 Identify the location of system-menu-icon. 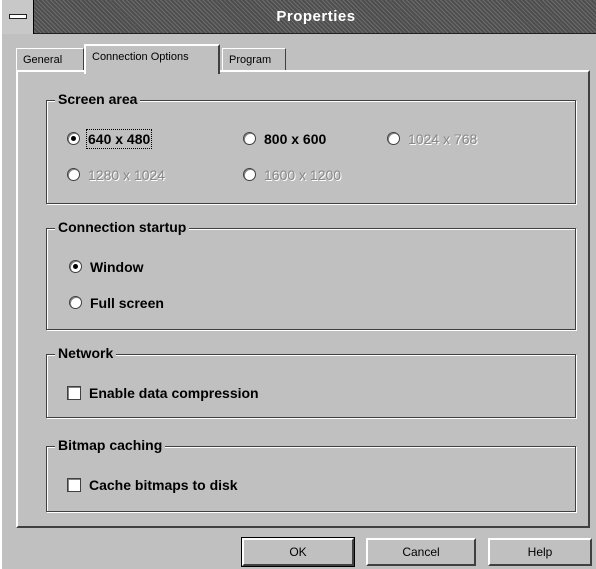
(18, 16).